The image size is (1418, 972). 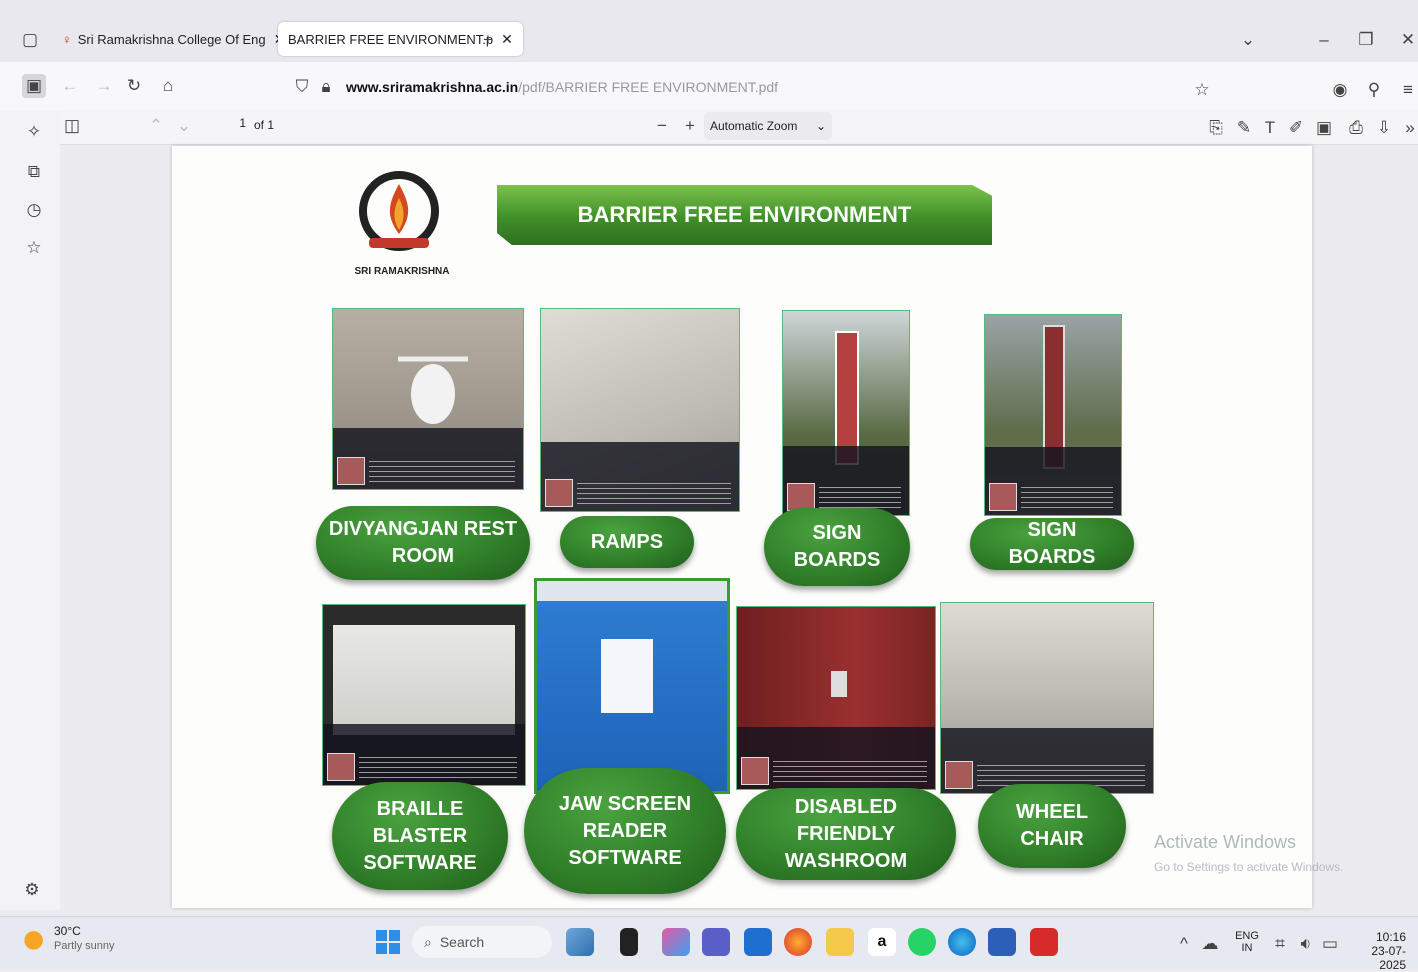 I want to click on more-tools-icon: », so click(x=1408, y=128).